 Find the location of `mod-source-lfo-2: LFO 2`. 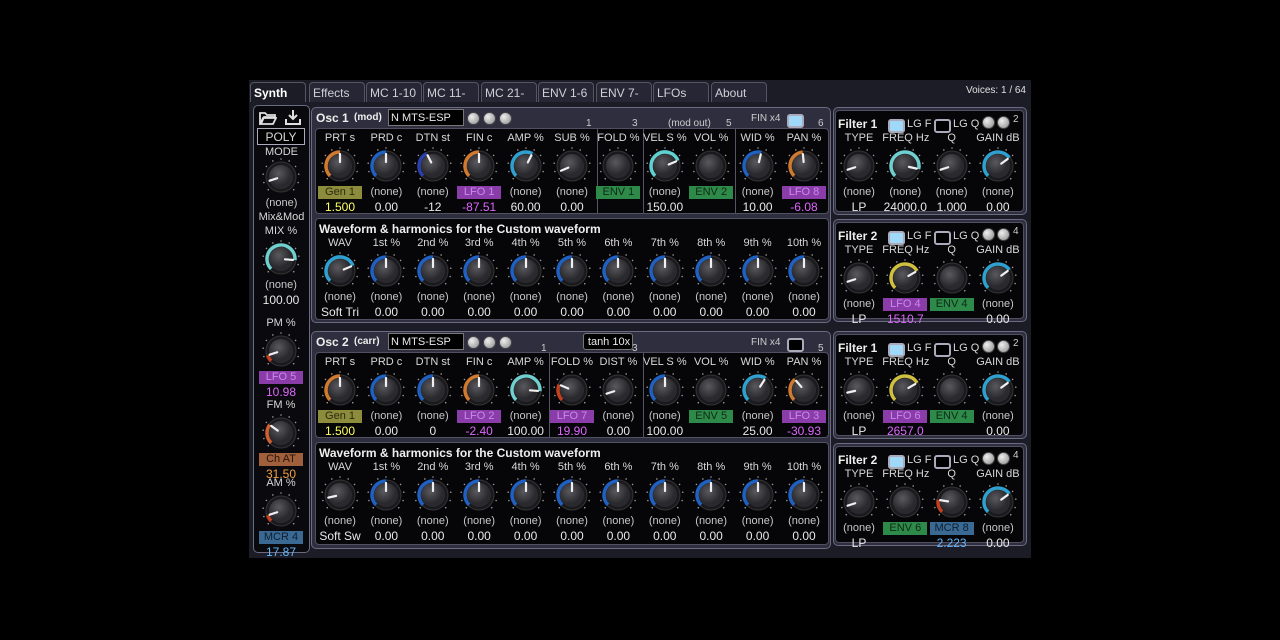

mod-source-lfo-2: LFO 2 is located at coordinates (479, 416).